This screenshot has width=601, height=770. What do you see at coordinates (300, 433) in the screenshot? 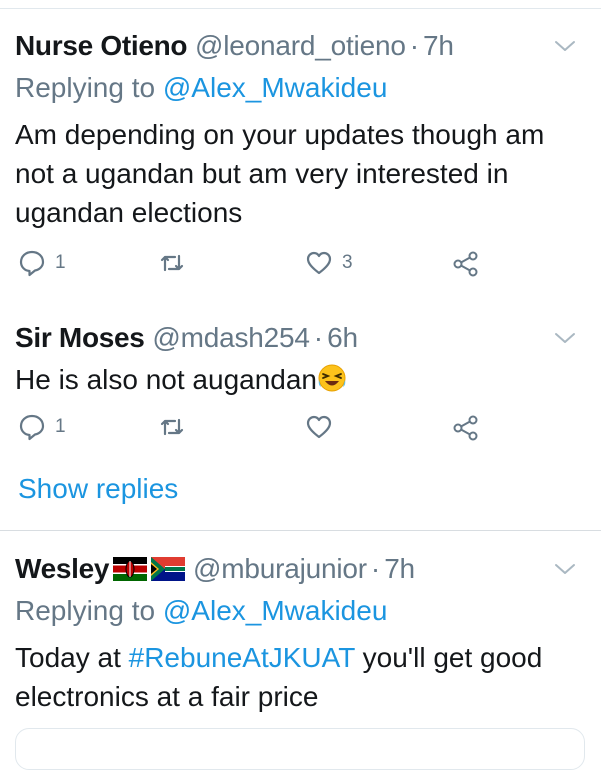
I see `tweet-actions: 1` at bounding box center [300, 433].